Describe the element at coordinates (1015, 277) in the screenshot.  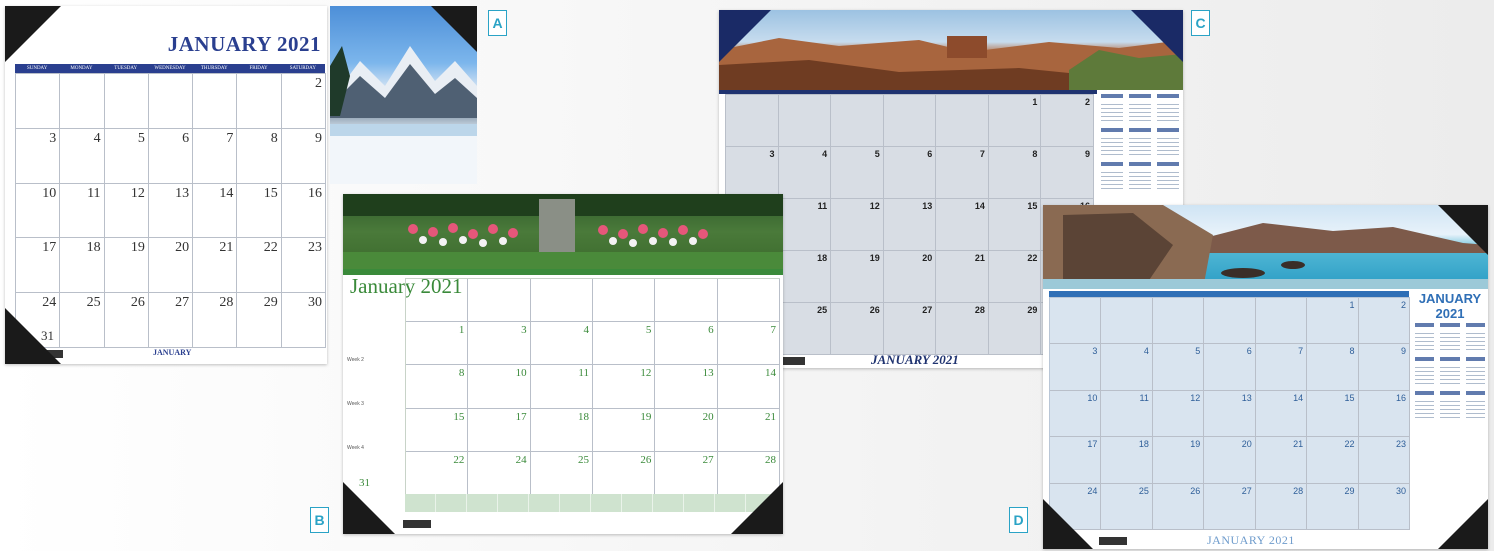
I see `calendar-day-cell: 22` at that location.